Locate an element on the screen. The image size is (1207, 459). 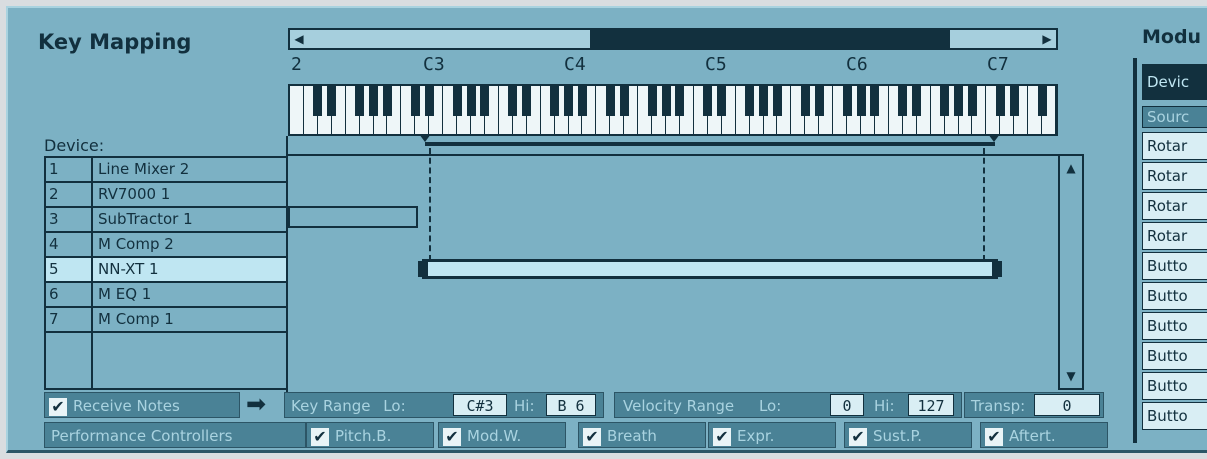
aftertouch-toggle: ✔ Aftert. is located at coordinates (1044, 435).